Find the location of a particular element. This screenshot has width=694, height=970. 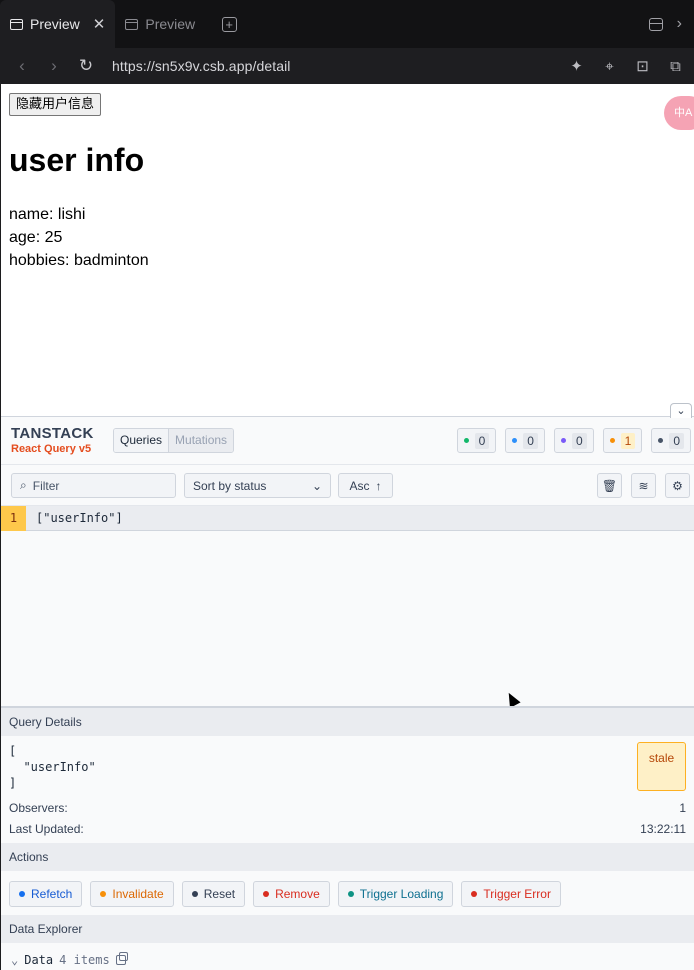

plus-icon: + is located at coordinates (229, 24).